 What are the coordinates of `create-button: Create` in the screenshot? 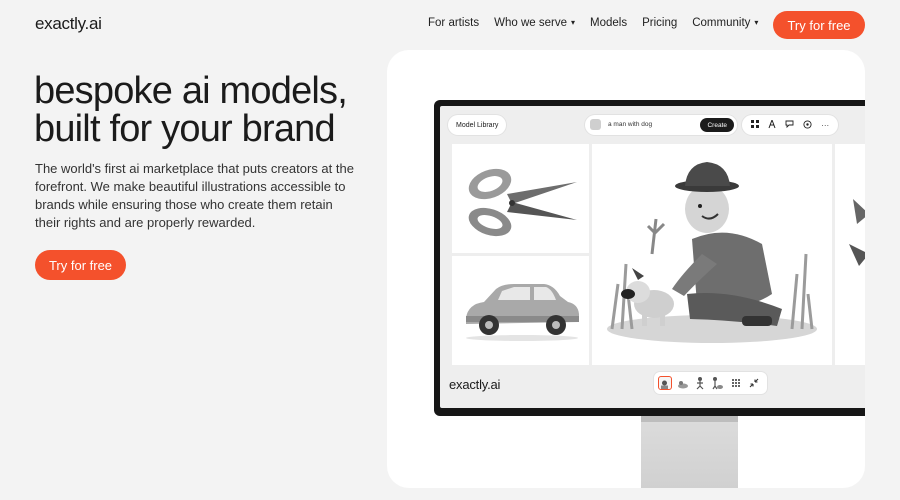 It's located at (717, 125).